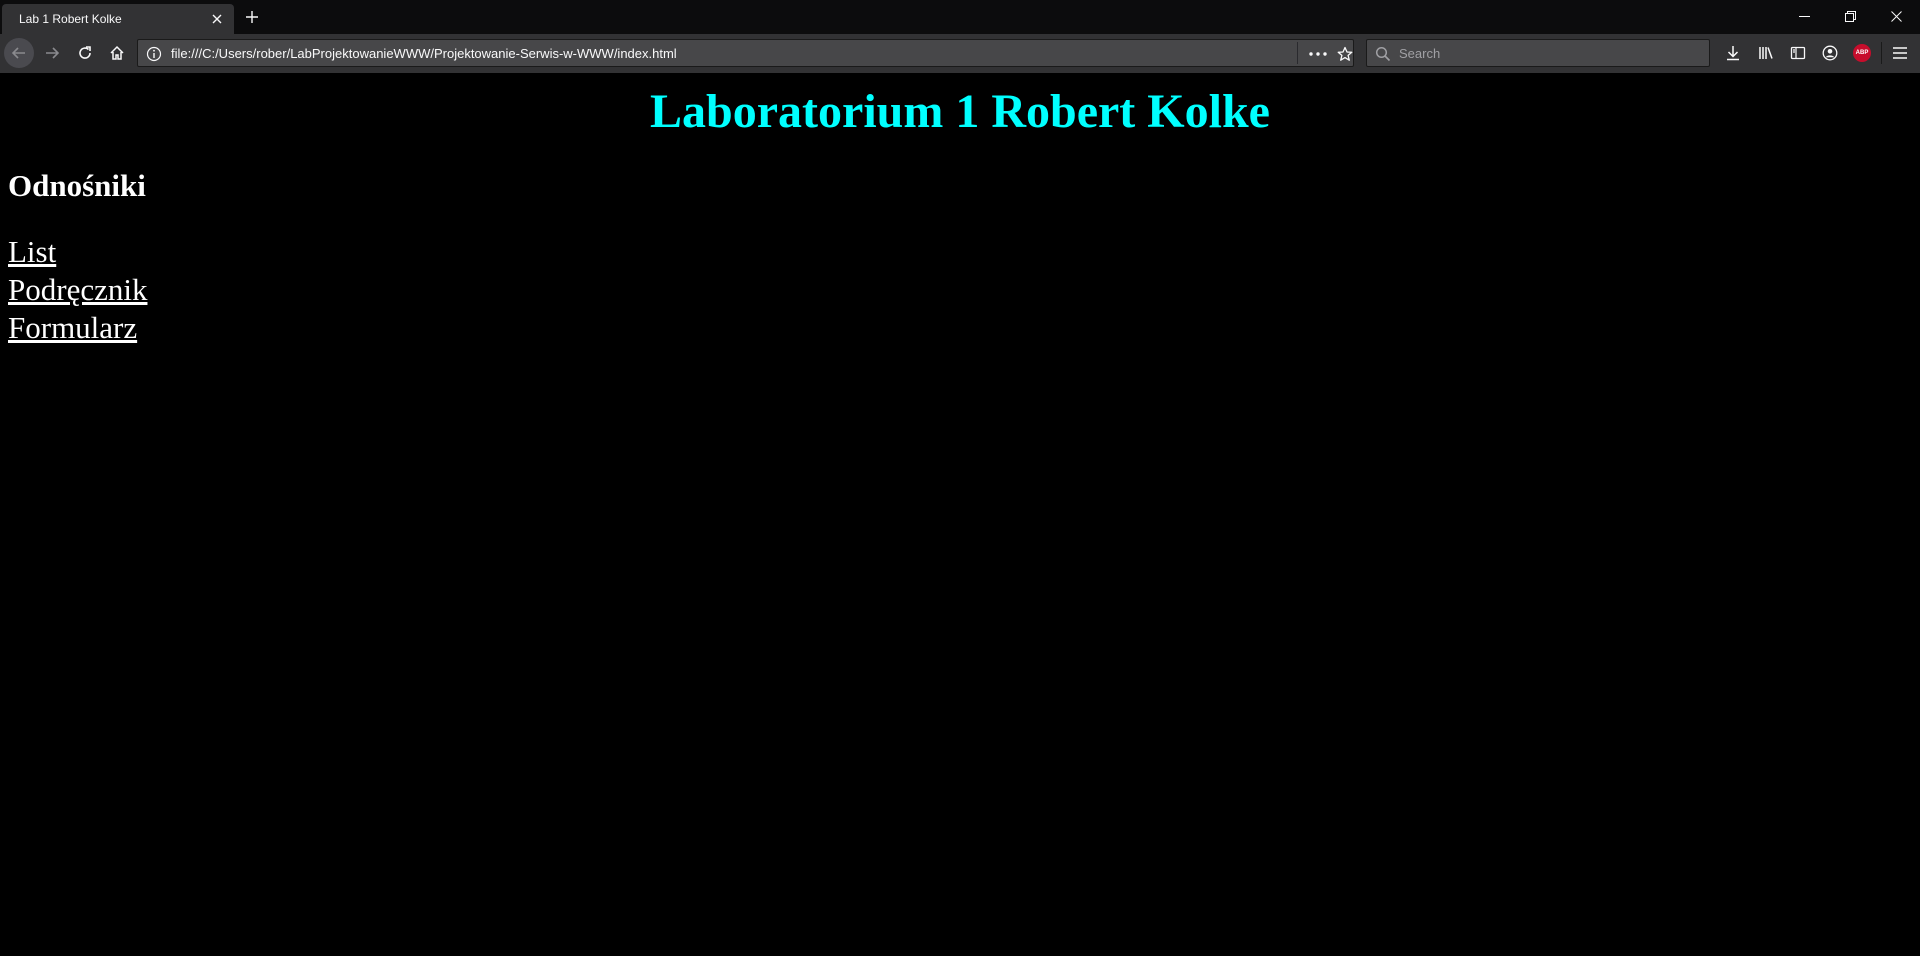 This screenshot has height=956, width=1920. I want to click on adblock-icon: ABP, so click(1862, 53).